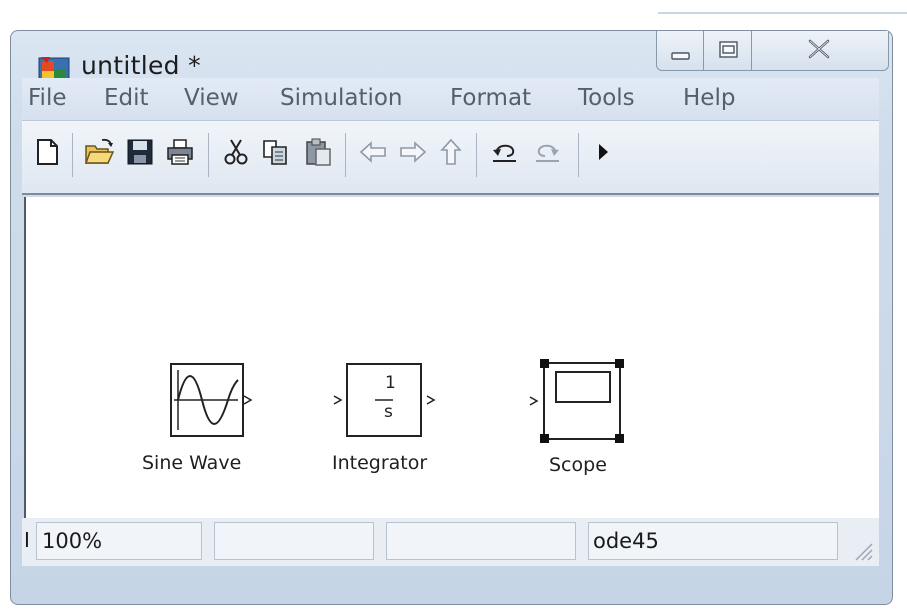 This screenshot has height=612, width=907. I want to click on scope-label: Scope, so click(578, 465).